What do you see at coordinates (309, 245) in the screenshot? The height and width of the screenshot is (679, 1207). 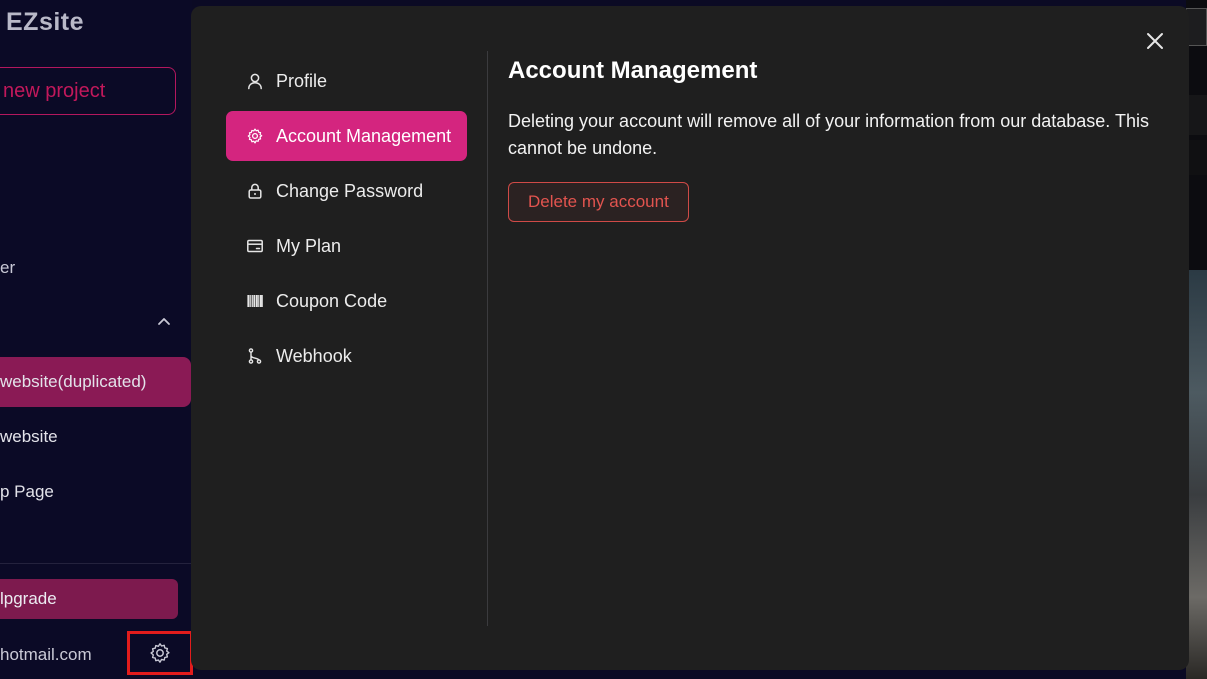 I see `nav-label: My Plan` at bounding box center [309, 245].